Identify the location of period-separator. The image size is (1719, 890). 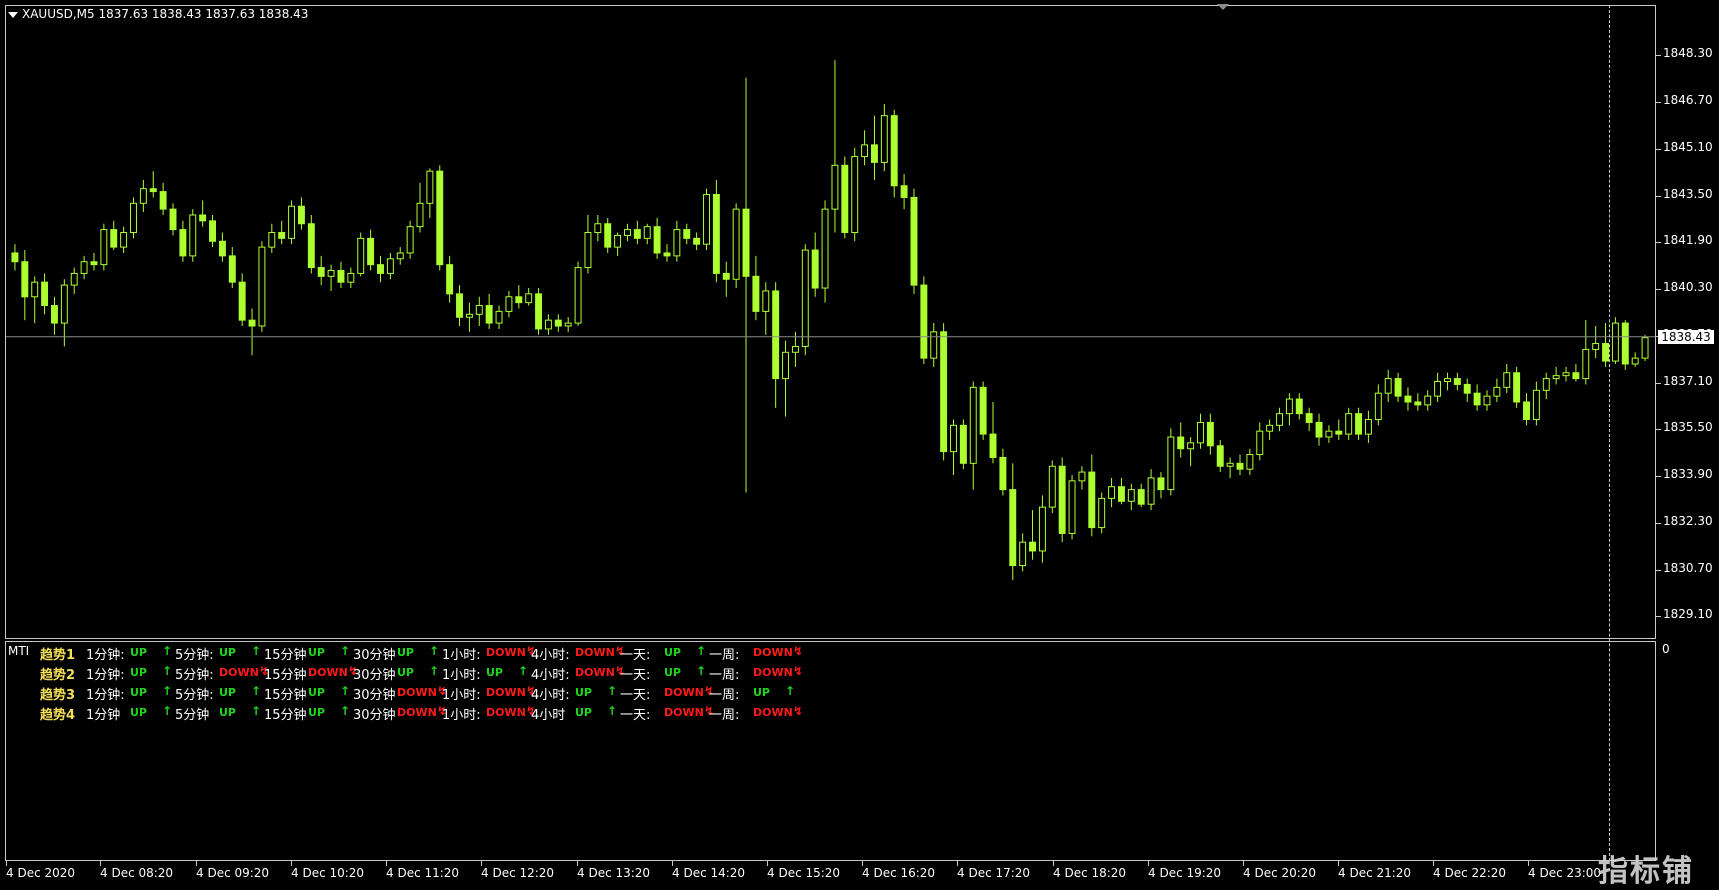
(1609, 433).